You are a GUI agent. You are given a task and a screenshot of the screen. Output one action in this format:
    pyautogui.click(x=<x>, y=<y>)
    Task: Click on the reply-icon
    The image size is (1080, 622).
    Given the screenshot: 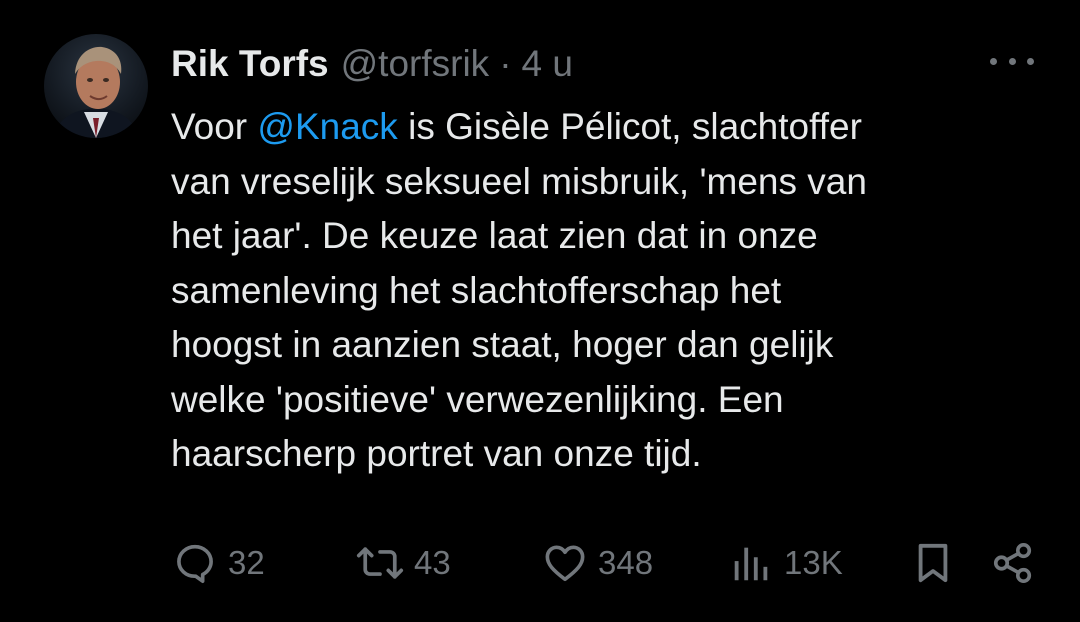 What is the action you would take?
    pyautogui.click(x=195, y=564)
    